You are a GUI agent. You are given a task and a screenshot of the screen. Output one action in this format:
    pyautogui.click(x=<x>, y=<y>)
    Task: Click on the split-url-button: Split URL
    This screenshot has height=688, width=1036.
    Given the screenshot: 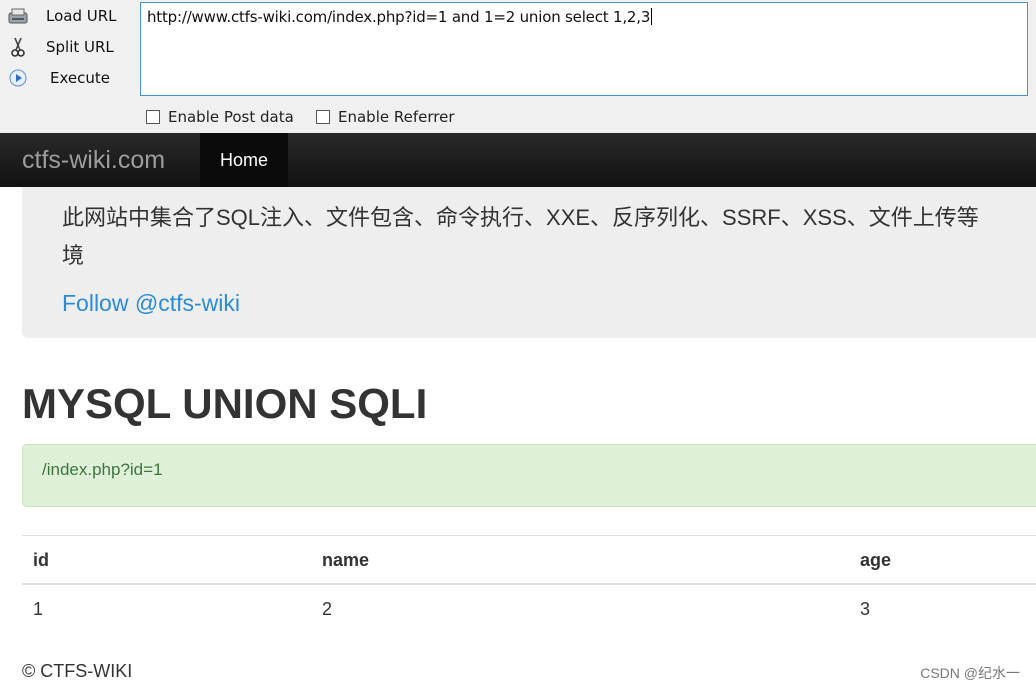 What is the action you would take?
    pyautogui.click(x=60, y=47)
    